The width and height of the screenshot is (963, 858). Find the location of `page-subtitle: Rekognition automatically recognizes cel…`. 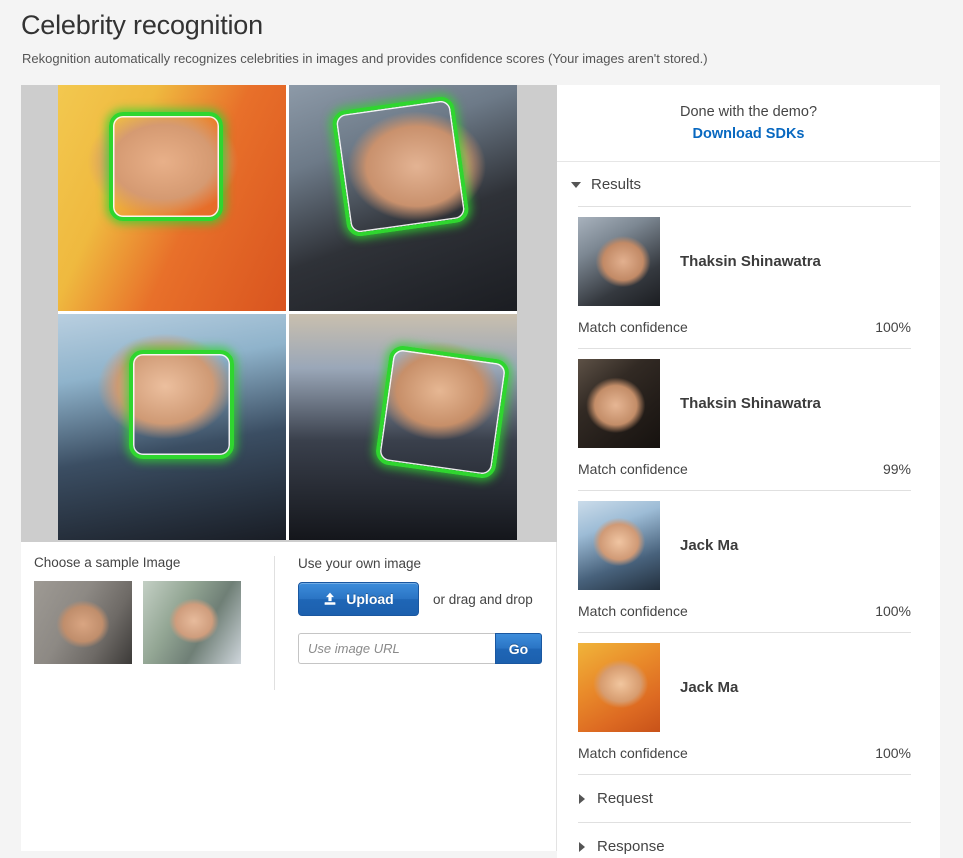

page-subtitle: Rekognition automatically recognizes cel… is located at coordinates (365, 58).